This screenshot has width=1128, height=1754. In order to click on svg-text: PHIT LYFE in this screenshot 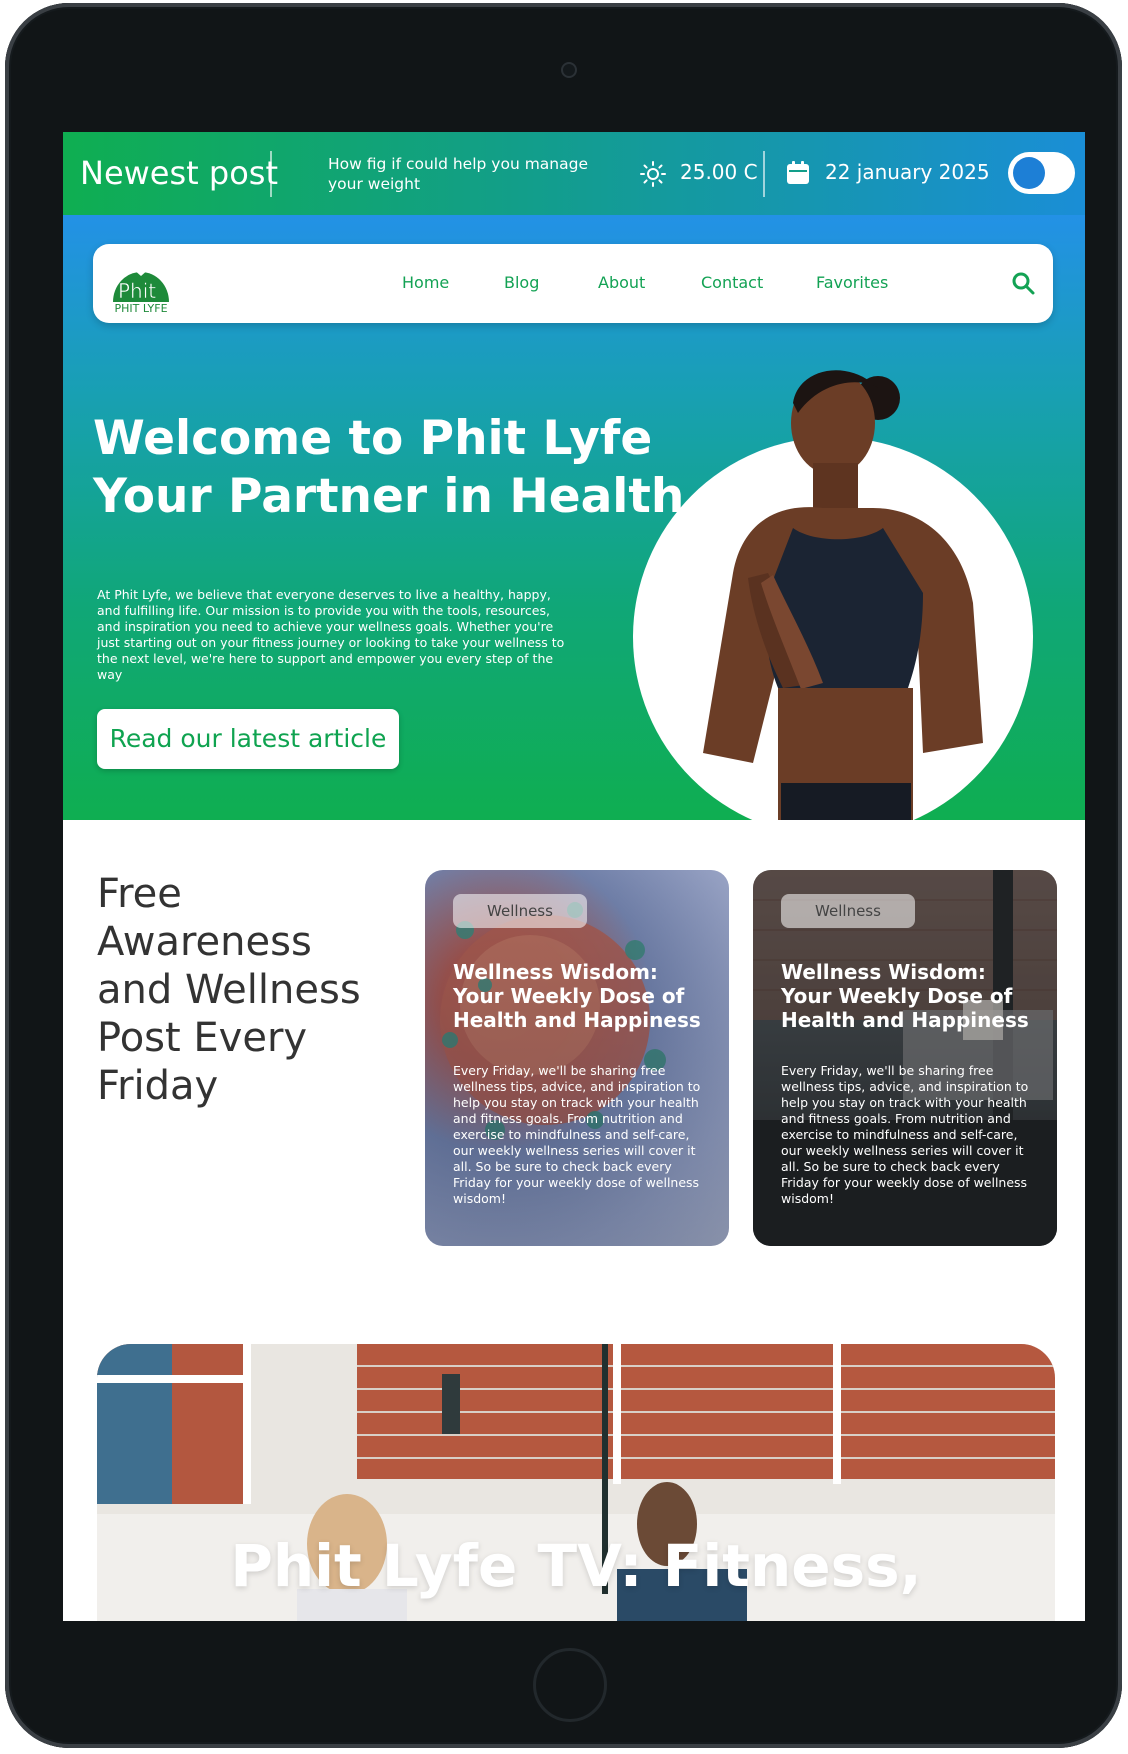, I will do `click(140, 308)`.